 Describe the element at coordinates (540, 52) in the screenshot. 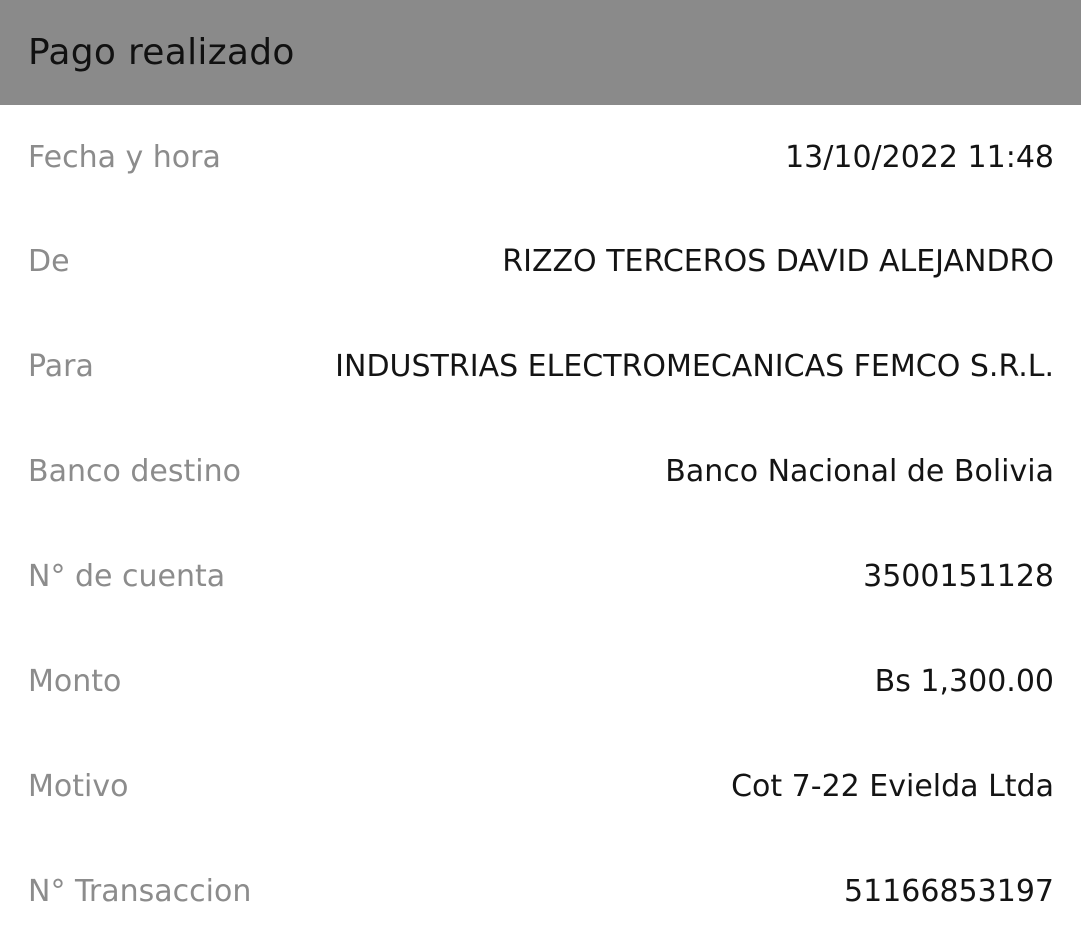

I see `header-bar: Pago realizado` at that location.